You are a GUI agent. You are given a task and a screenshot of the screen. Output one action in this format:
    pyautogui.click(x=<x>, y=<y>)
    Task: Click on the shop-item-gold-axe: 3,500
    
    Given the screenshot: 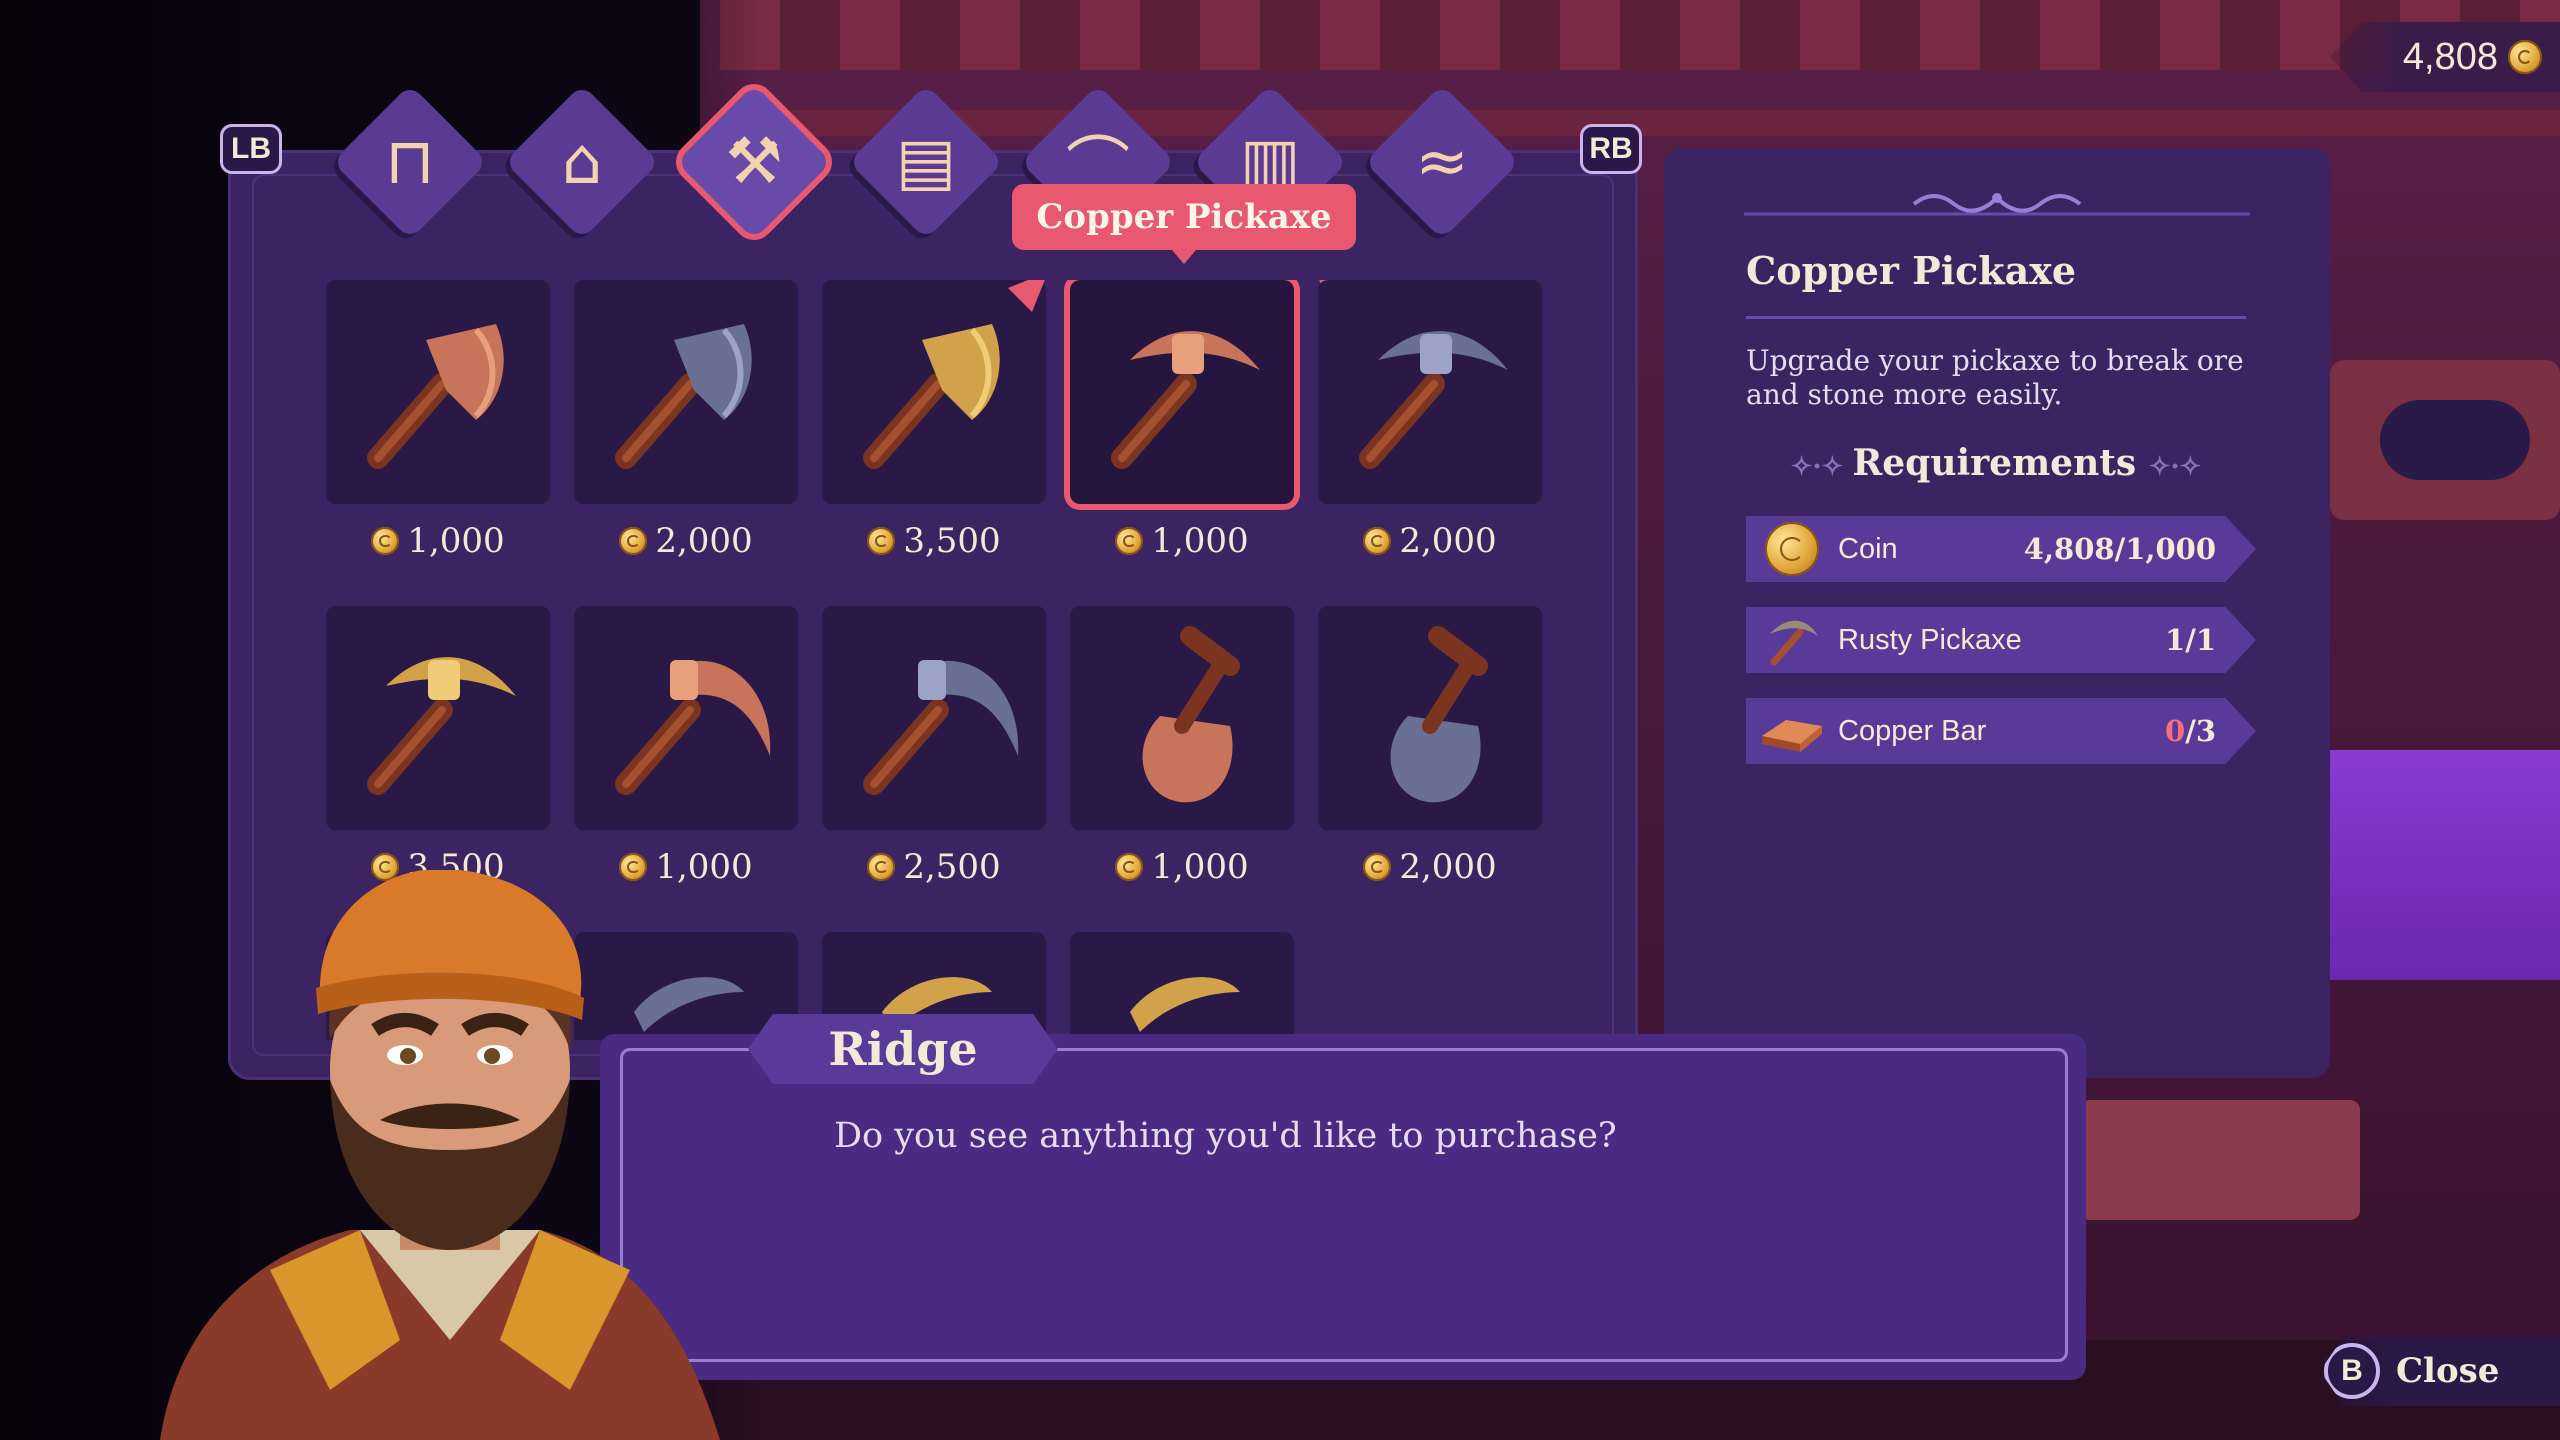 What is the action you would take?
    pyautogui.click(x=934, y=430)
    